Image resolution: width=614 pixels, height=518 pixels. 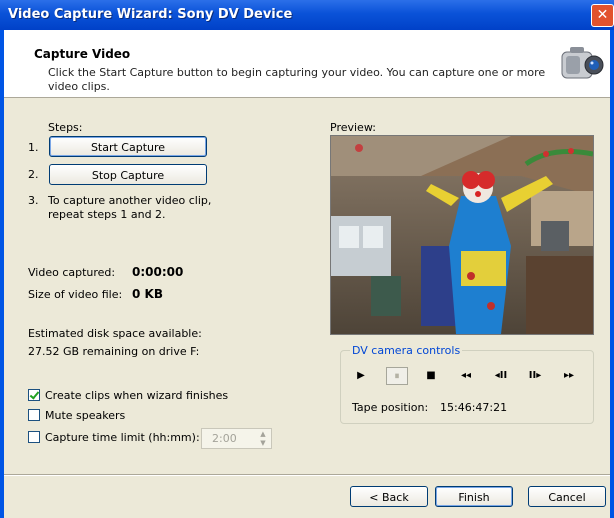 What do you see at coordinates (263, 434) in the screenshot?
I see `spin-up-icon: ▲` at bounding box center [263, 434].